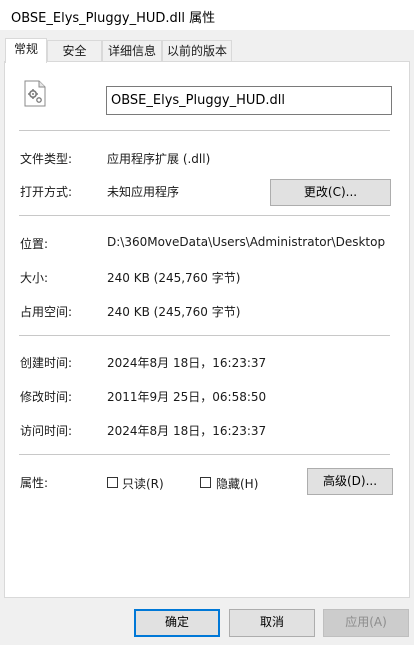 This screenshot has height=645, width=414. I want to click on location-label: 位置:, so click(34, 244).